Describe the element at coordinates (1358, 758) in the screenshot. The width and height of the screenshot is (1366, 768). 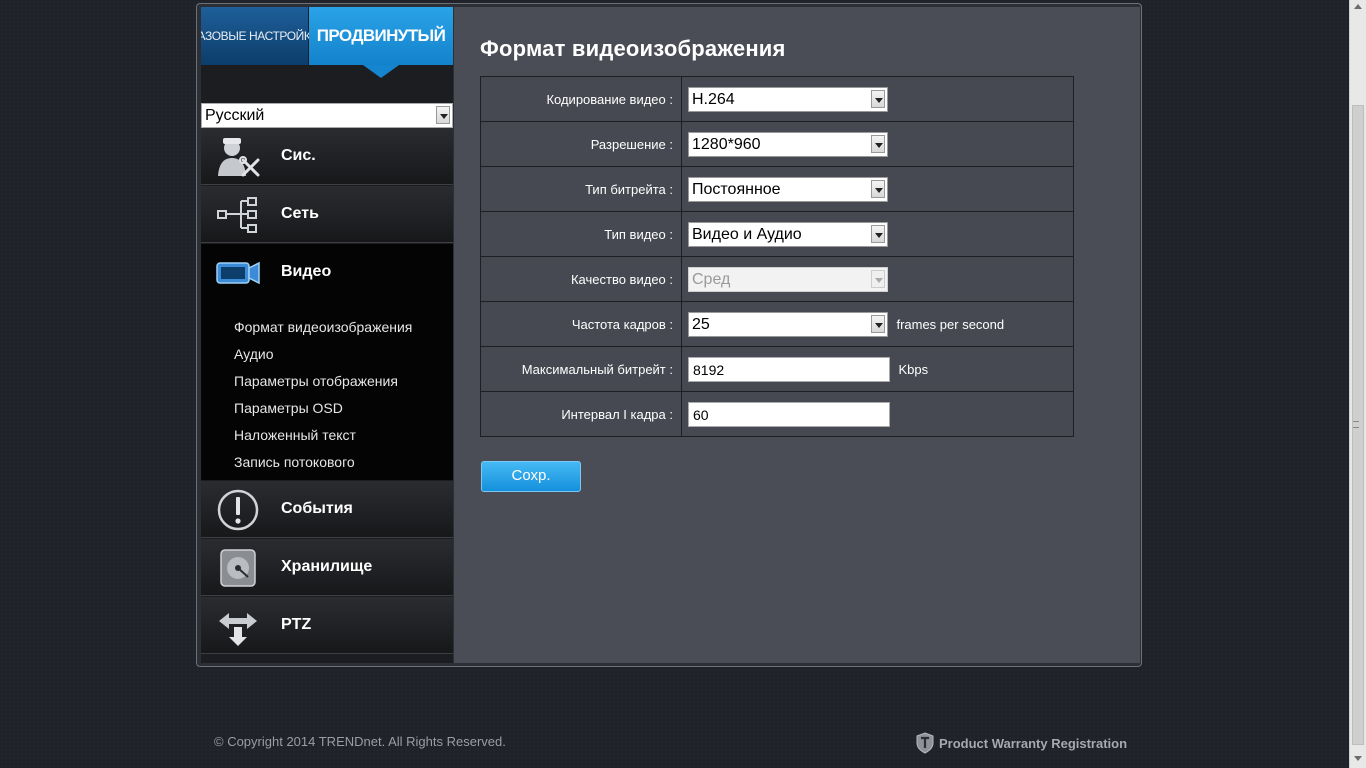
I see `scroll-down-arrow-icon` at that location.